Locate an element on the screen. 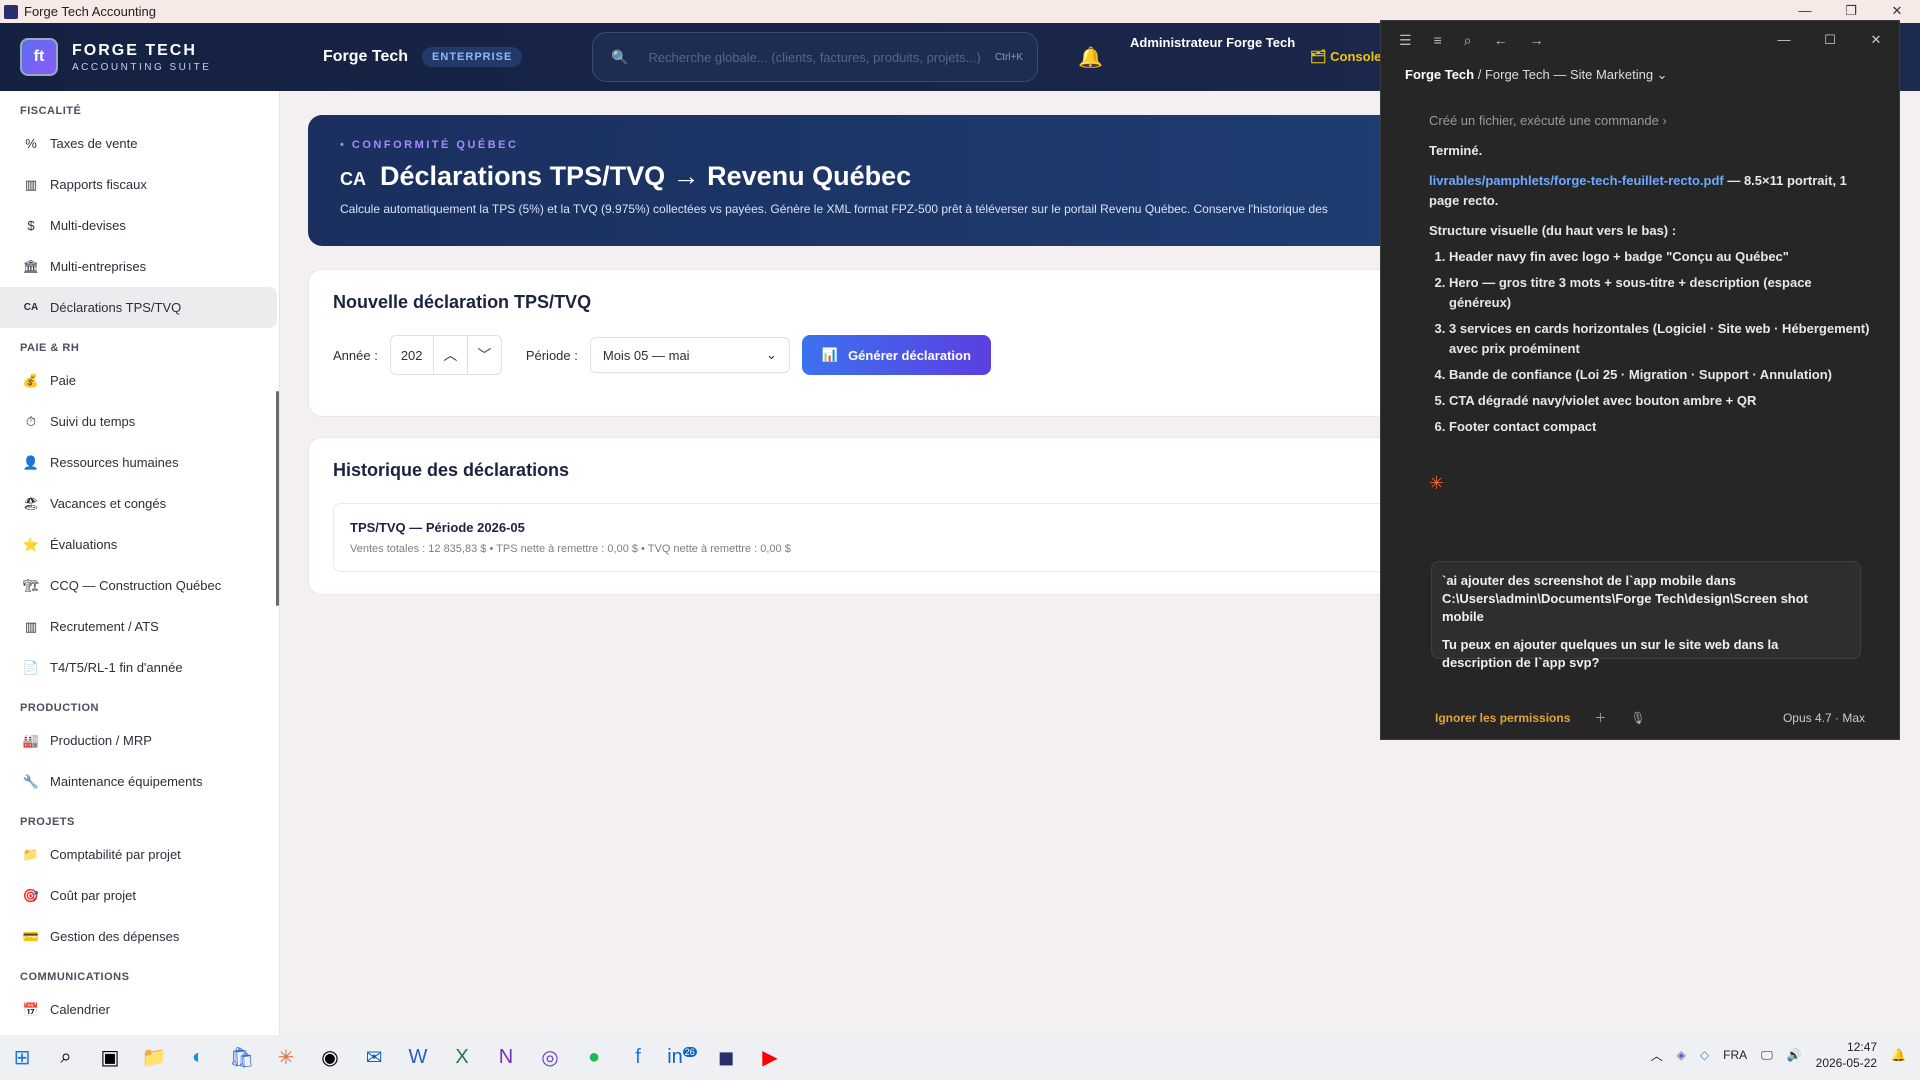 The height and width of the screenshot is (1080, 1920). claude-icon: ✳ is located at coordinates (286, 1057).